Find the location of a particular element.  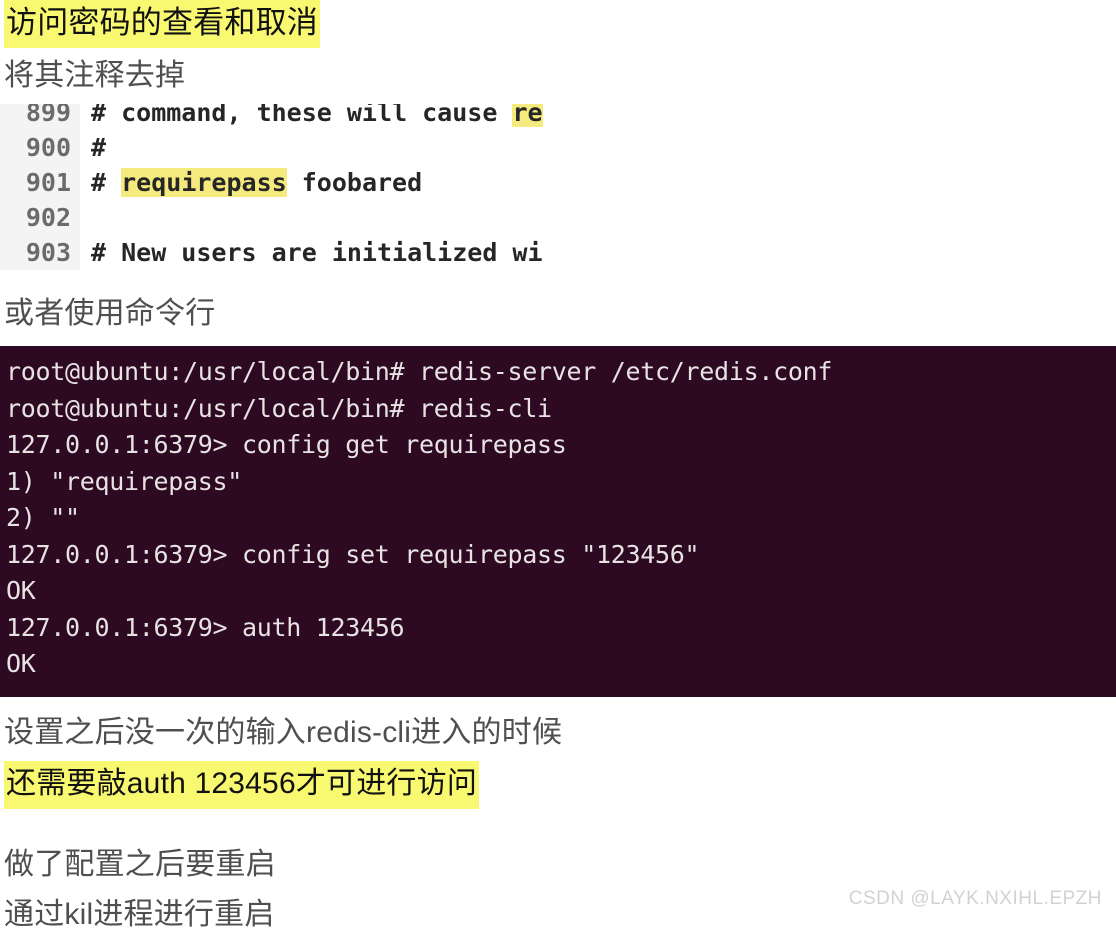

terminal-line: 127.0.0.1:6379> auth 123456 is located at coordinates (205, 627).